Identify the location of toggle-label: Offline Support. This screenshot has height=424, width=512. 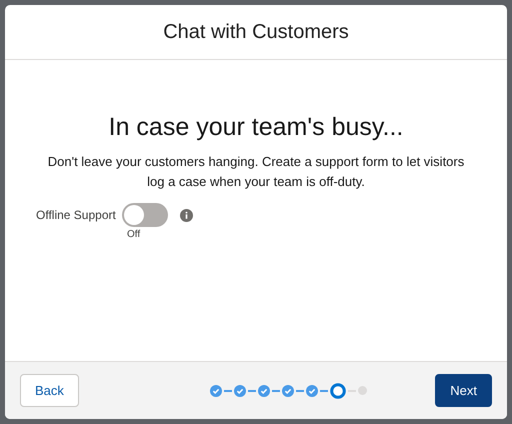
(76, 215).